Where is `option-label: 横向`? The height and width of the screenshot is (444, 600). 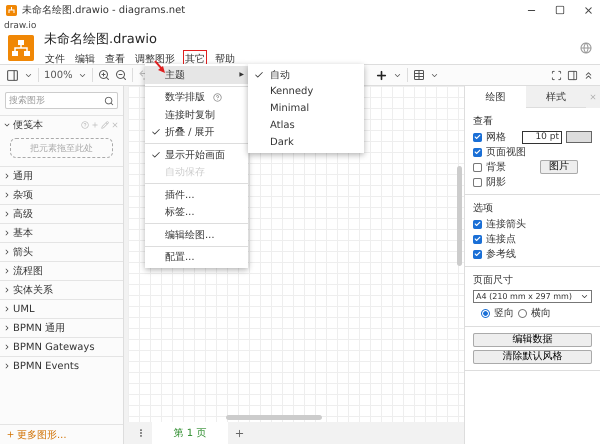 option-label: 横向 is located at coordinates (541, 313).